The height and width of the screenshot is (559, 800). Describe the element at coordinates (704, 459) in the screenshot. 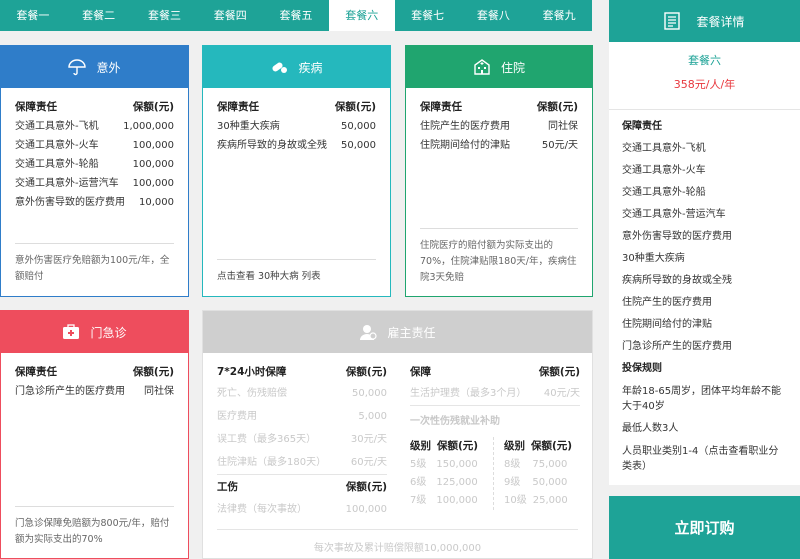

I see `occupation-link: 人员职业类别1-4（点击查看职业分类表）` at that location.